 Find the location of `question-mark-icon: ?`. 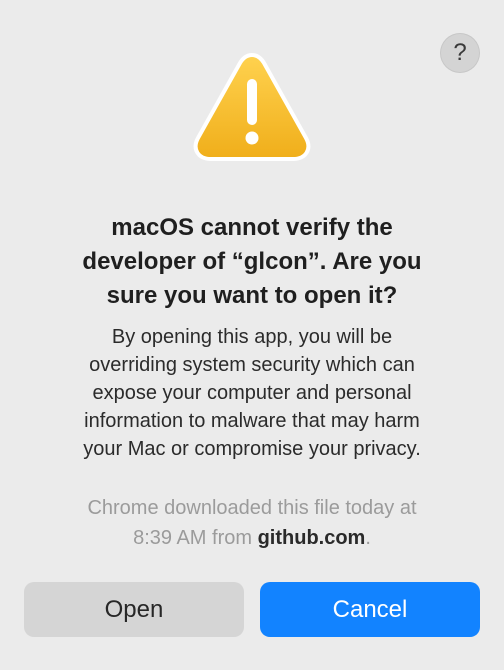

question-mark-icon: ? is located at coordinates (460, 52).